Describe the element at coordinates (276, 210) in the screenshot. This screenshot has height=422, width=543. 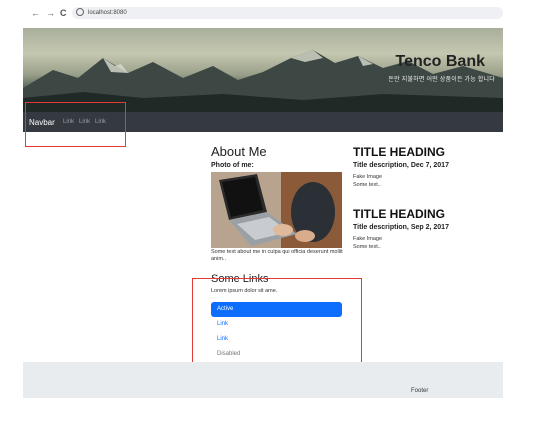
I see `photo-image` at that location.